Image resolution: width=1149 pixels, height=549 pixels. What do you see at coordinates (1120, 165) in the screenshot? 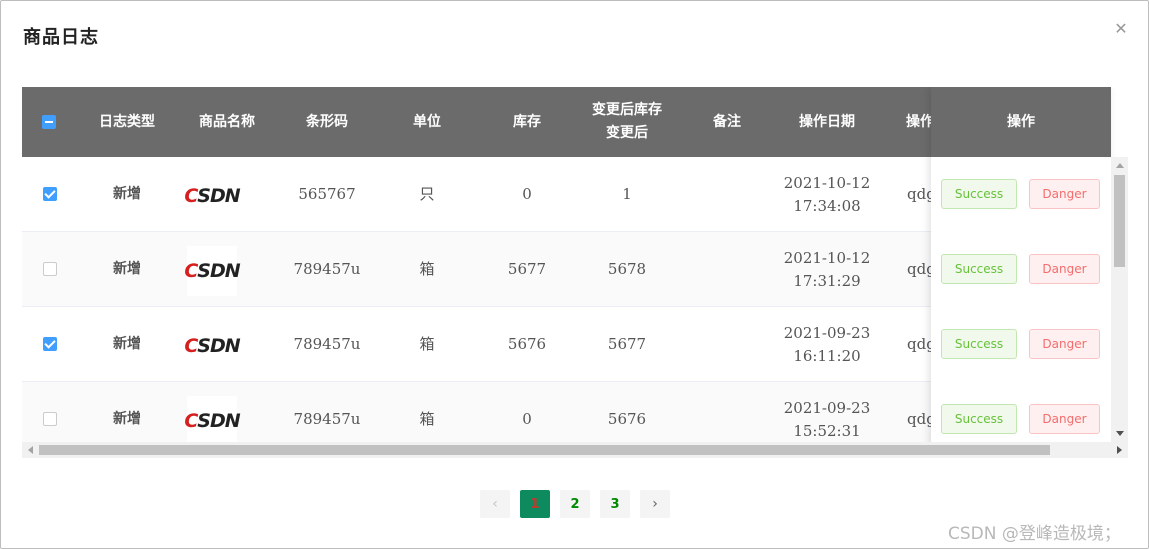
I see `scroll-up-arrow-icon` at bounding box center [1120, 165].